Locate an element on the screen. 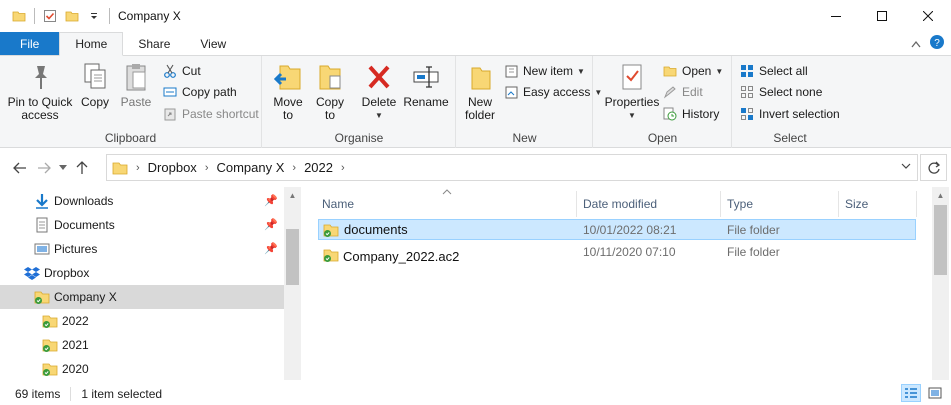 The width and height of the screenshot is (951, 405). file-list-scrollbar-thumb is located at coordinates (940, 240).